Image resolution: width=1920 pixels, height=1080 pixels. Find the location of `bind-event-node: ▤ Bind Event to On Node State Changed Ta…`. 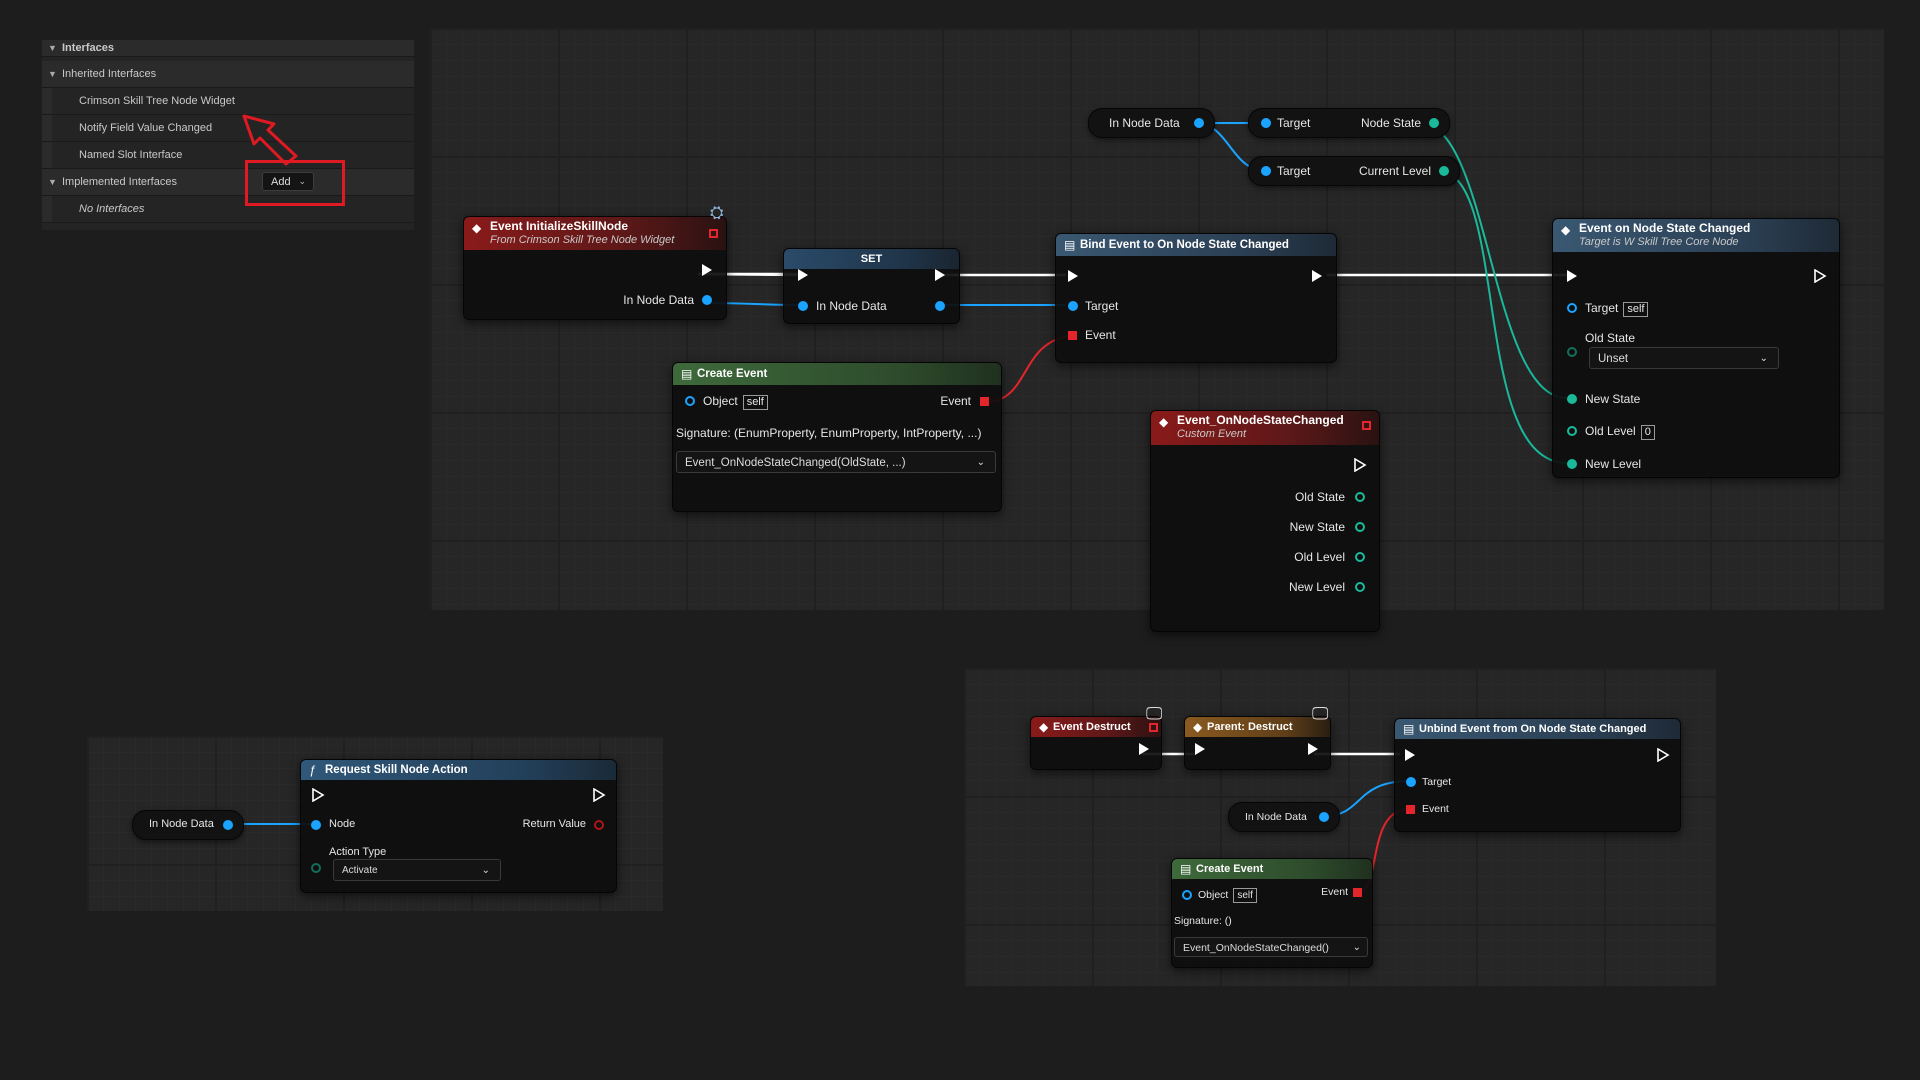

bind-event-node: ▤ Bind Event to On Node State Changed Ta… is located at coordinates (1196, 298).